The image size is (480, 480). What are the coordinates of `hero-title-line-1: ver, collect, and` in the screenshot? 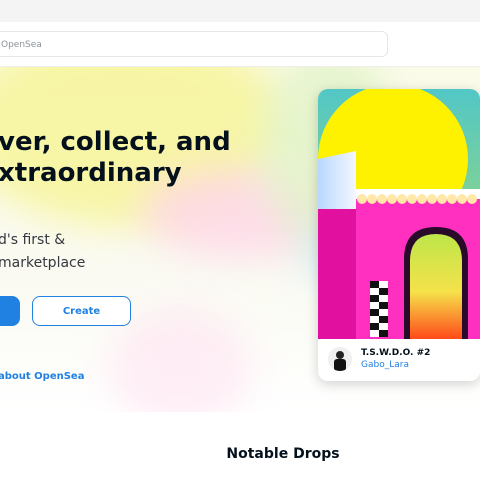 It's located at (115, 142).